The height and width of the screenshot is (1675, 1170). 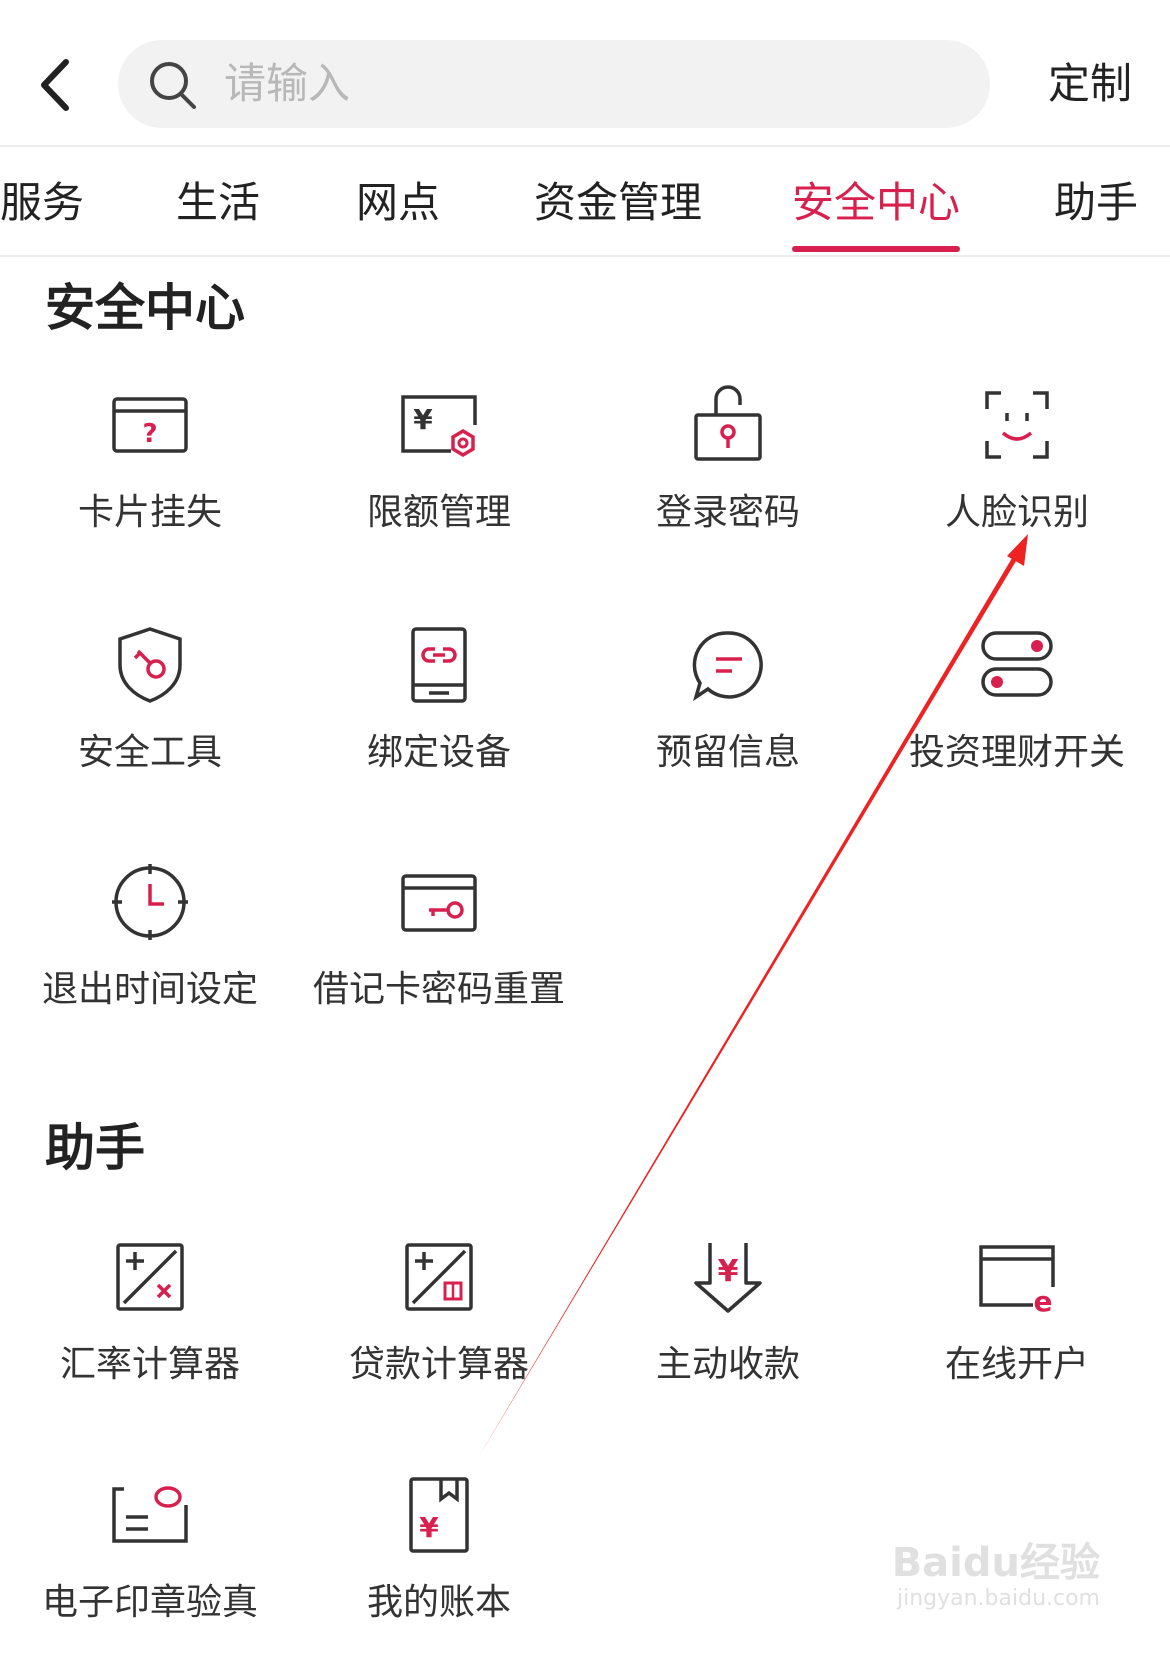 I want to click on tab-life: 生活, so click(x=218, y=203).